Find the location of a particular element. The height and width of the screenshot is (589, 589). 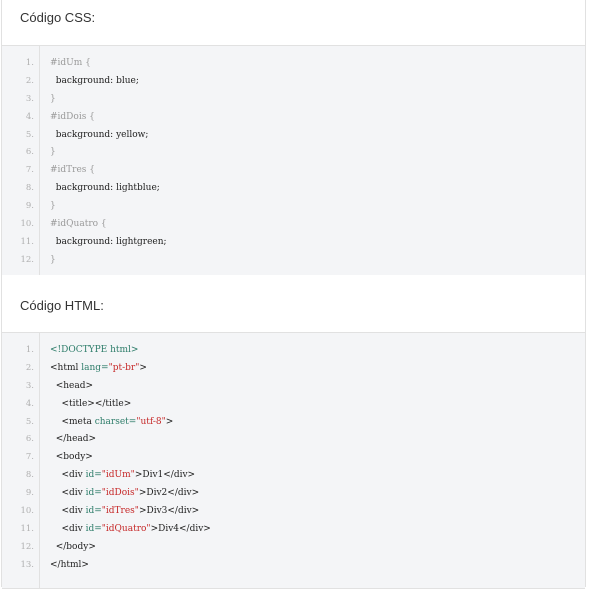

code-text: background: lightgreen; is located at coordinates (108, 243).